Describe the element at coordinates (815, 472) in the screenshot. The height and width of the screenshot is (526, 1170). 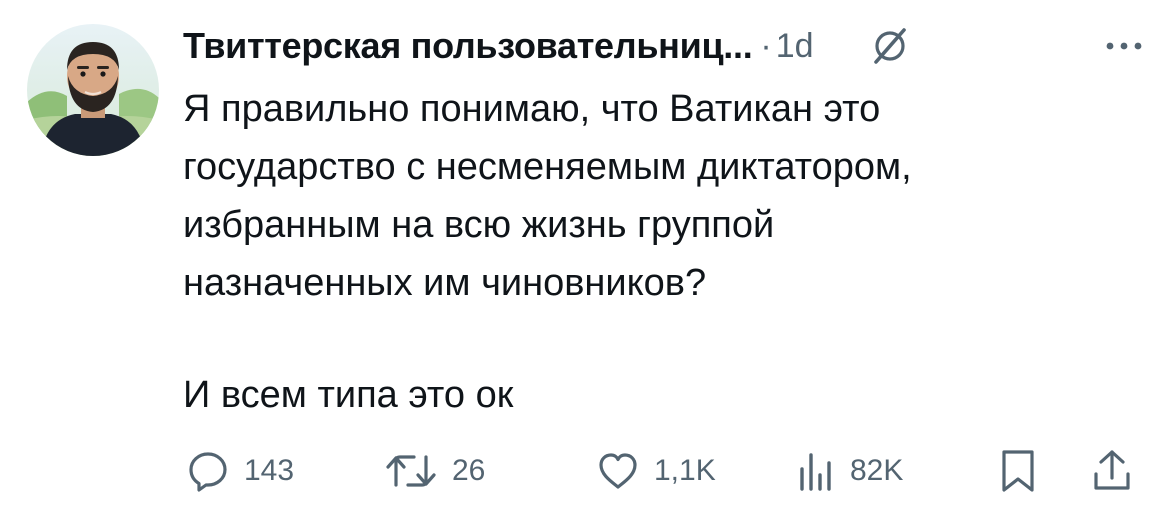
I see `views-chart-icon` at that location.